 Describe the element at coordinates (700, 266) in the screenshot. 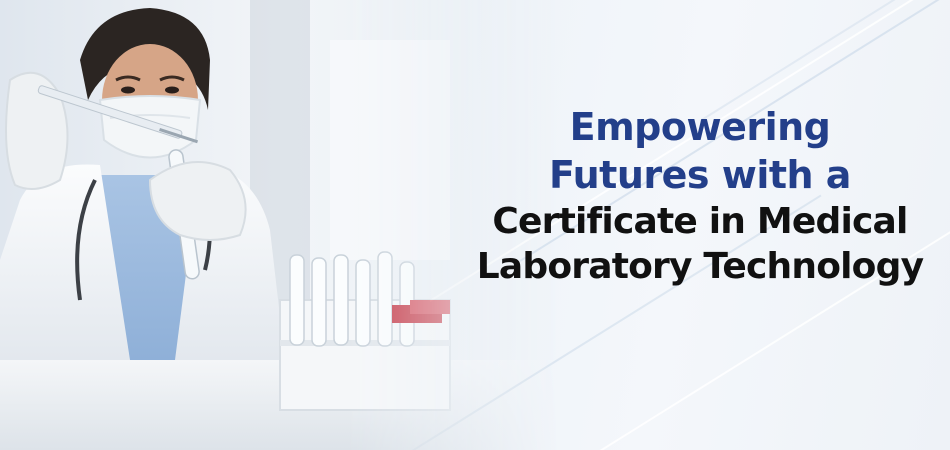

I see `headline-line-4: Laboratory Technology` at that location.